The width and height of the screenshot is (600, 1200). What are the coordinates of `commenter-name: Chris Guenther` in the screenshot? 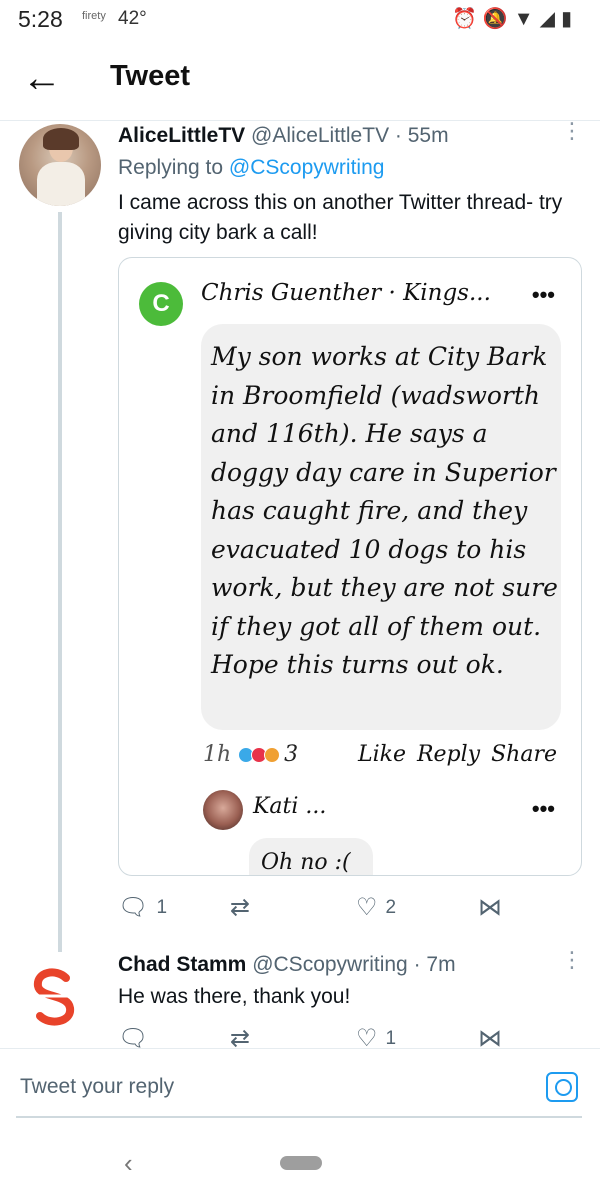 It's located at (291, 293).